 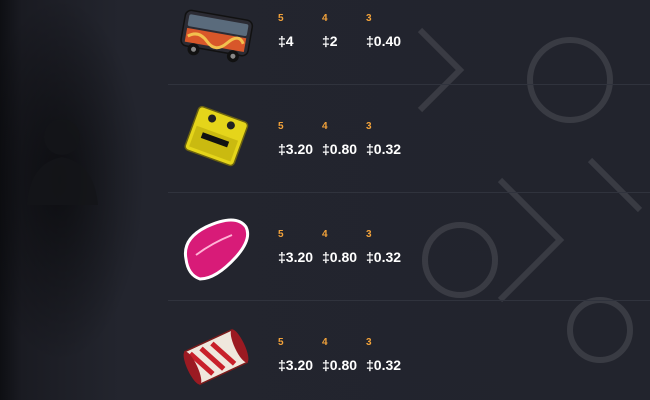 What do you see at coordinates (330, 41) in the screenshot?
I see `payout-amount: ‡2` at bounding box center [330, 41].